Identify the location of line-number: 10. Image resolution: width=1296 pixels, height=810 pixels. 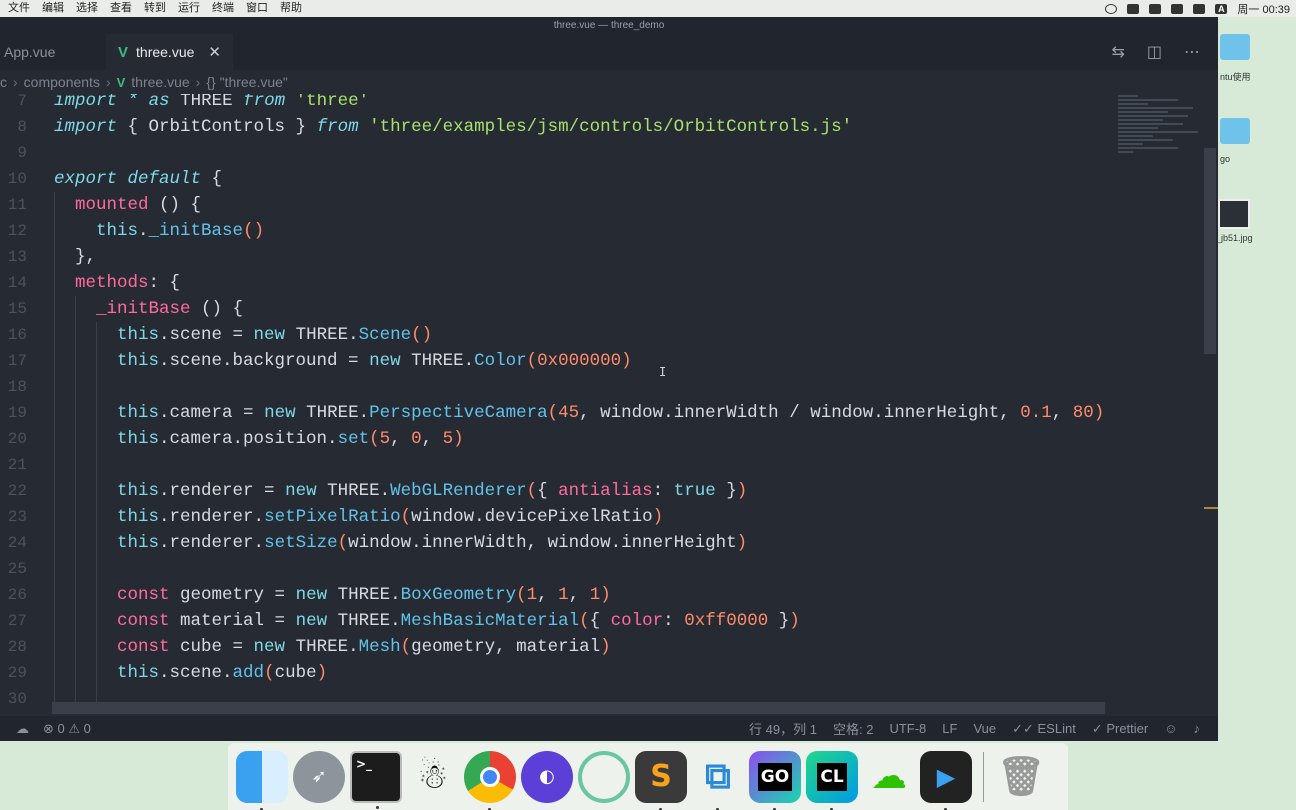
(17, 179).